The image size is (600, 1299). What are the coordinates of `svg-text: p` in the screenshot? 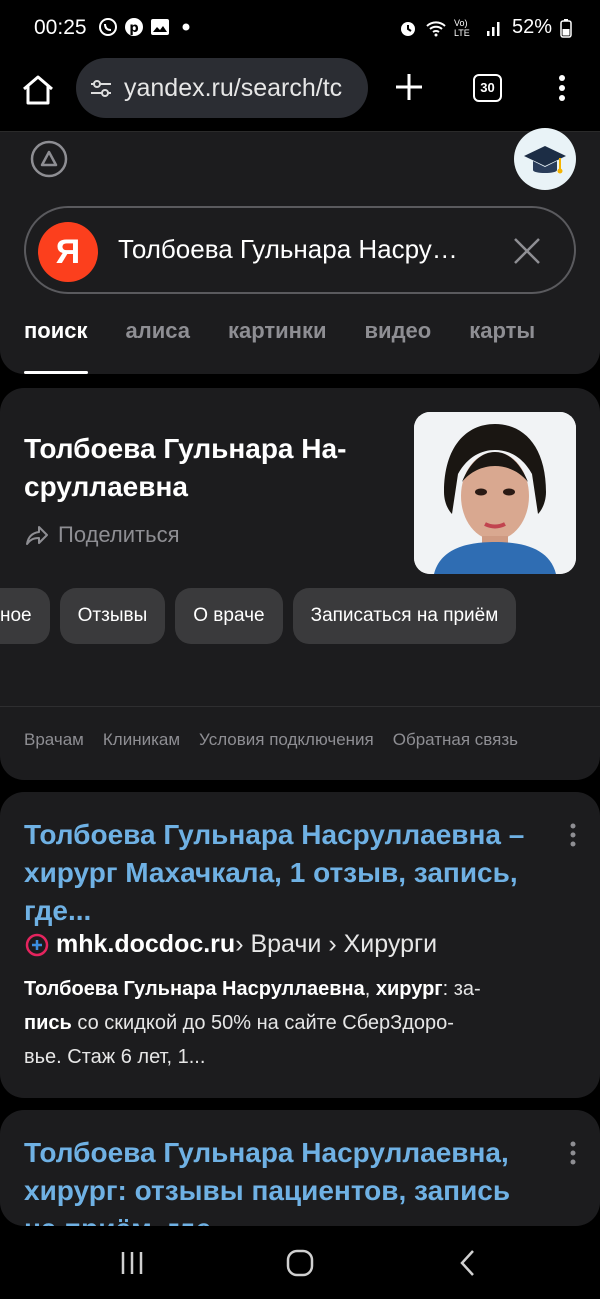 It's located at (133, 28).